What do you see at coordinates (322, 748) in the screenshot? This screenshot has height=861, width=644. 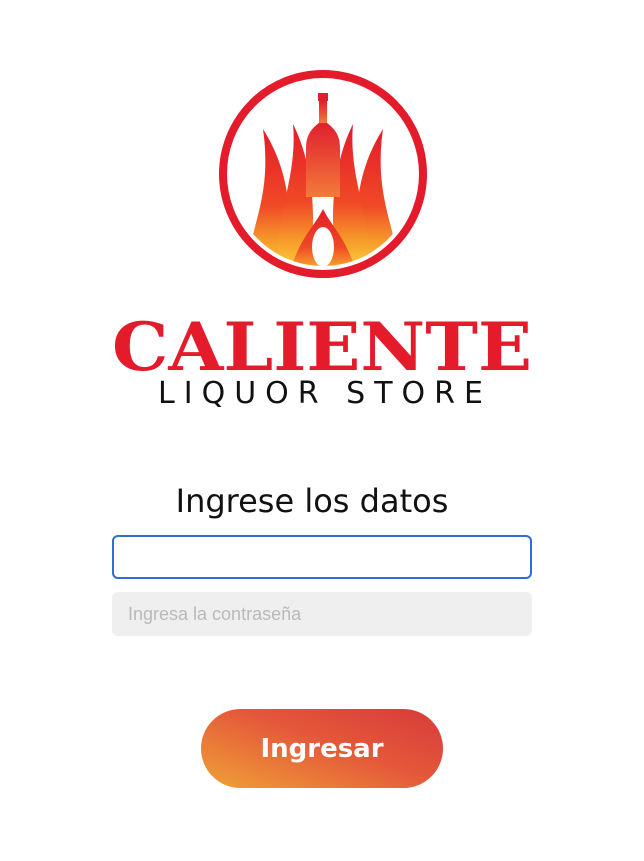 I see `login-button: Ingresar` at bounding box center [322, 748].